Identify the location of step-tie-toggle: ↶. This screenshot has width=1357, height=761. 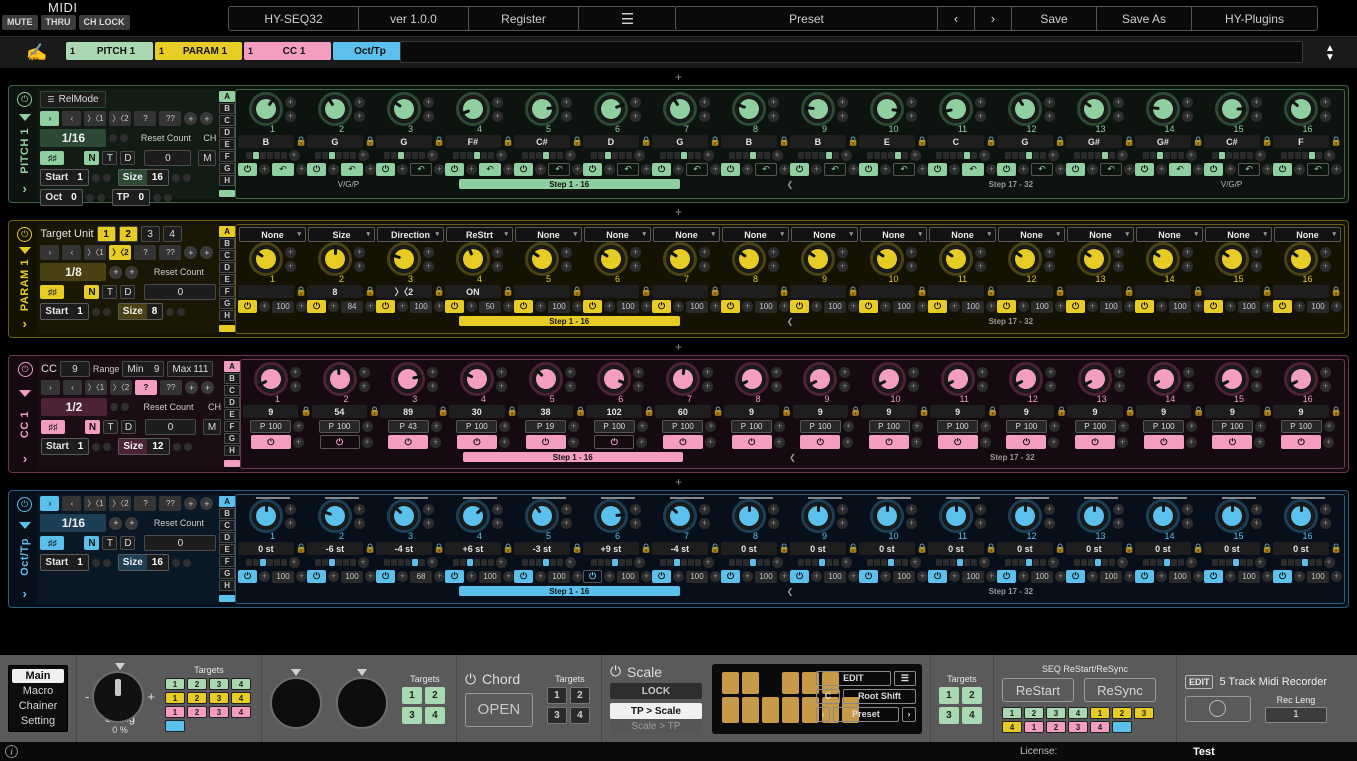
(628, 169).